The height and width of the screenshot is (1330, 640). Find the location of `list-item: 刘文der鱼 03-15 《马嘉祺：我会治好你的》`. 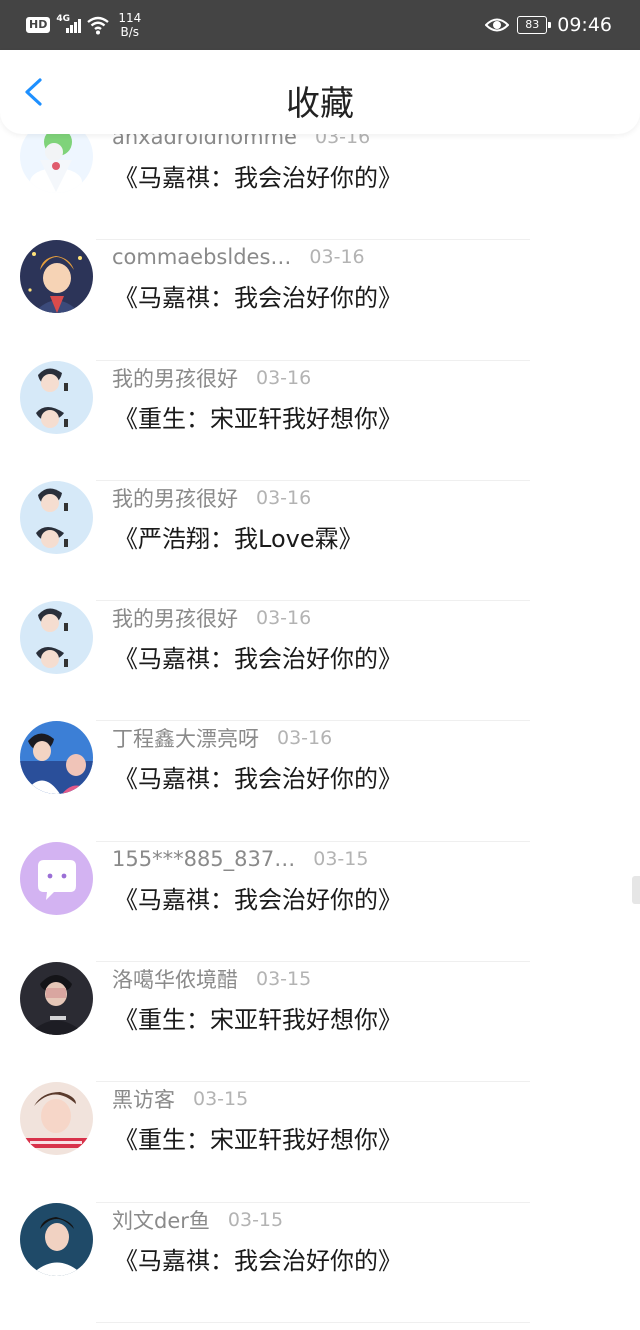

list-item: 刘文der鱼 03-15 《马嘉祺：我会治好你的》 is located at coordinates (320, 1262).